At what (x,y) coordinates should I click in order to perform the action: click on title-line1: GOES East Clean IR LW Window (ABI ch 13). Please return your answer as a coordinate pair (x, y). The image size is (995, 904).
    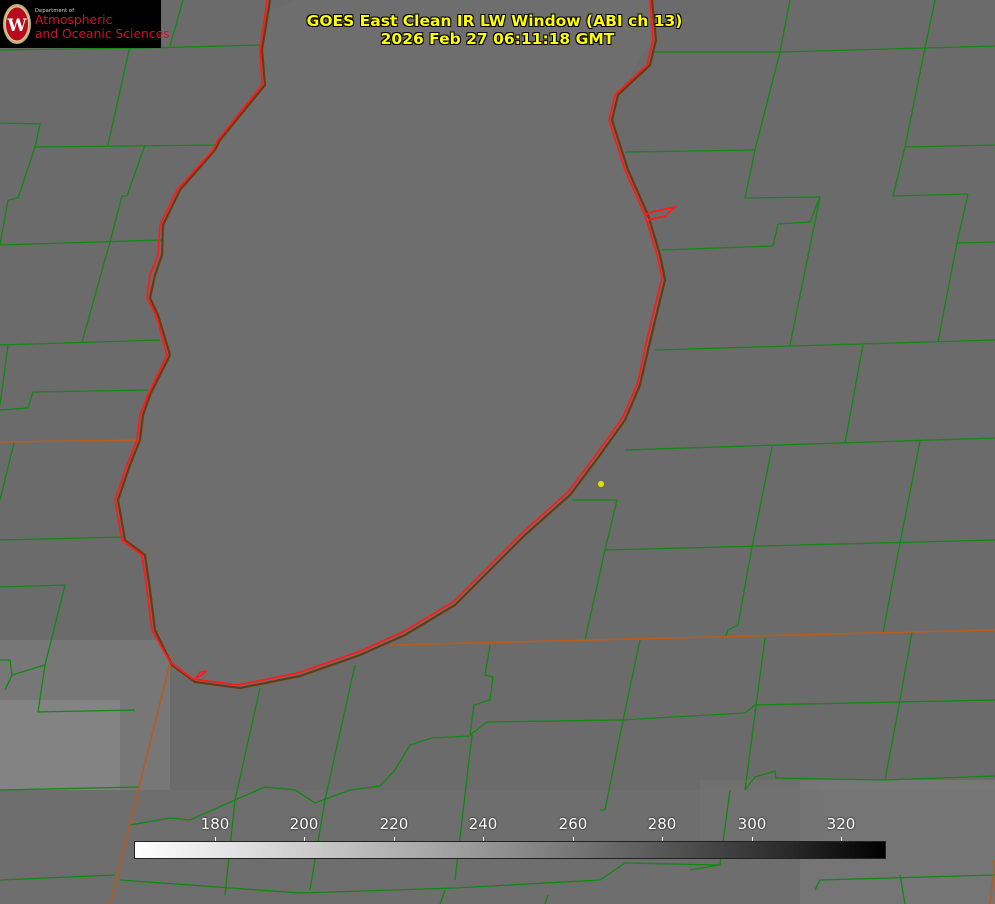
    Looking at the image, I should click on (494, 21).